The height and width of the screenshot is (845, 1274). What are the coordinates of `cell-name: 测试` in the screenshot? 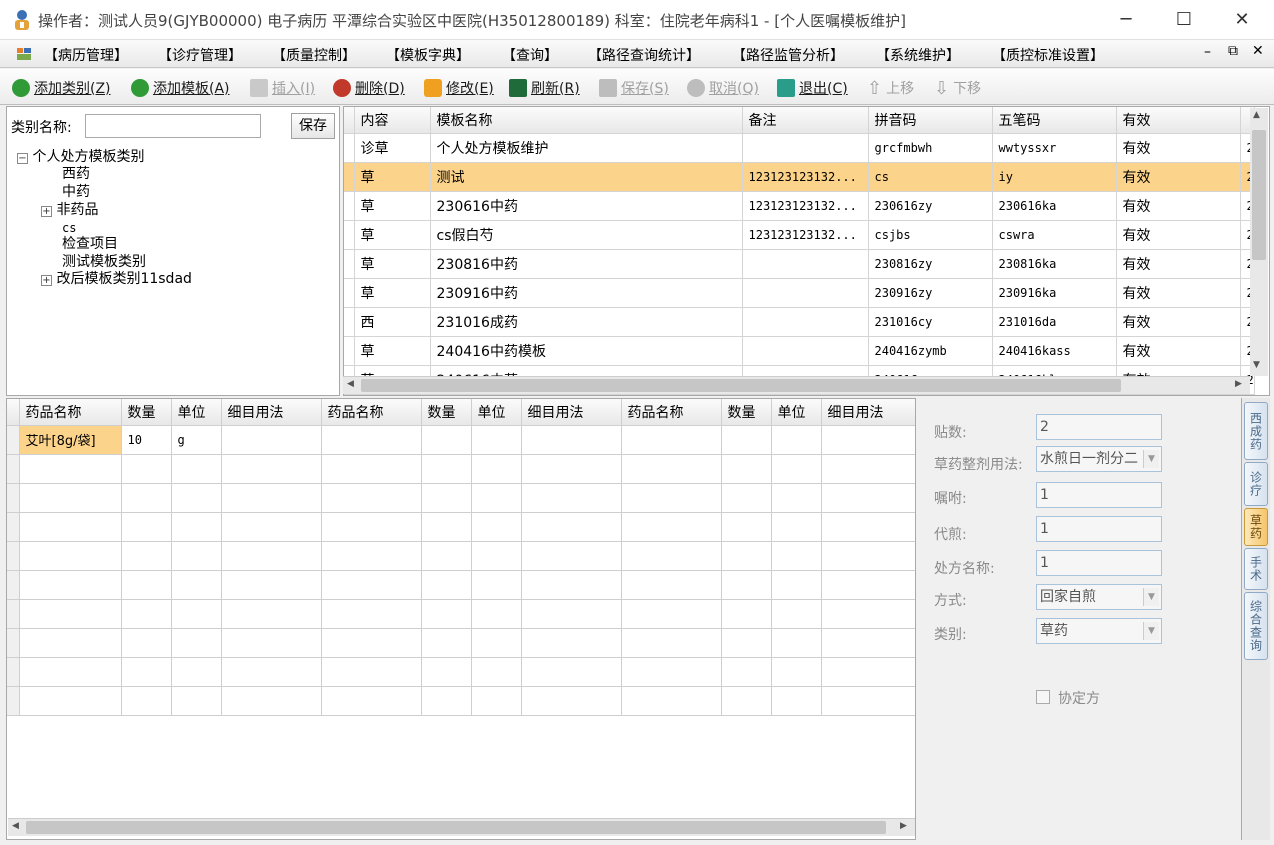 It's located at (586, 177).